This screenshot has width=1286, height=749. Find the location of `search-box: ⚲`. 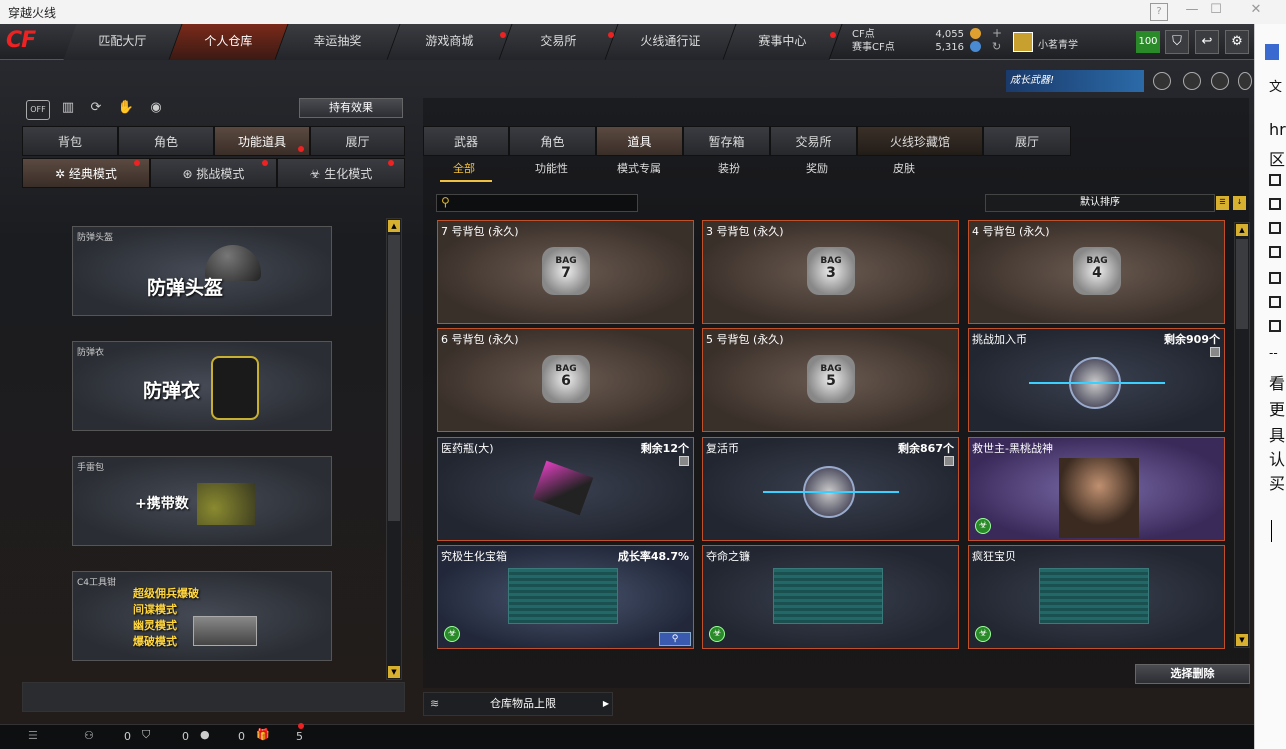

search-box: ⚲ is located at coordinates (537, 203).